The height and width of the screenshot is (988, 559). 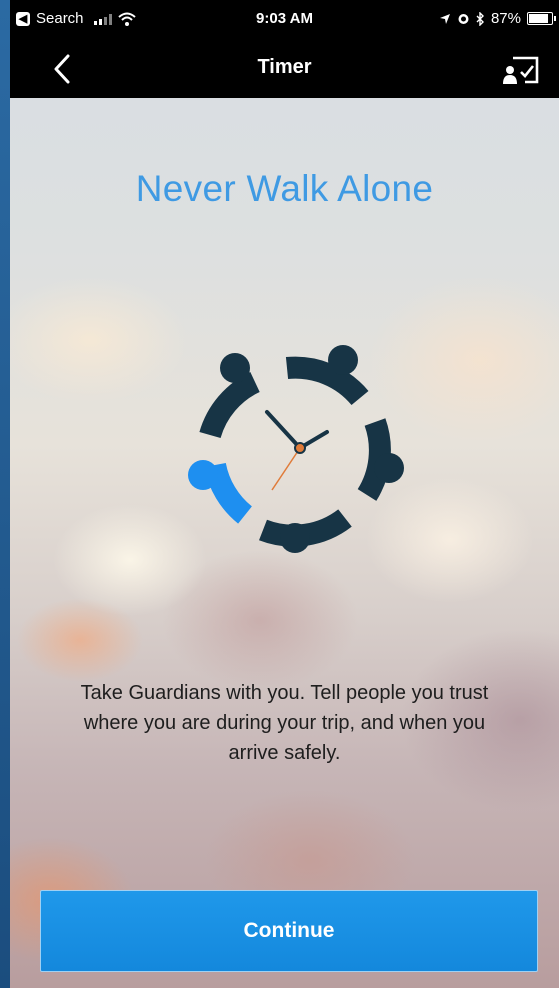 What do you see at coordinates (296, 449) in the screenshot?
I see `guardians-clock-logo` at bounding box center [296, 449].